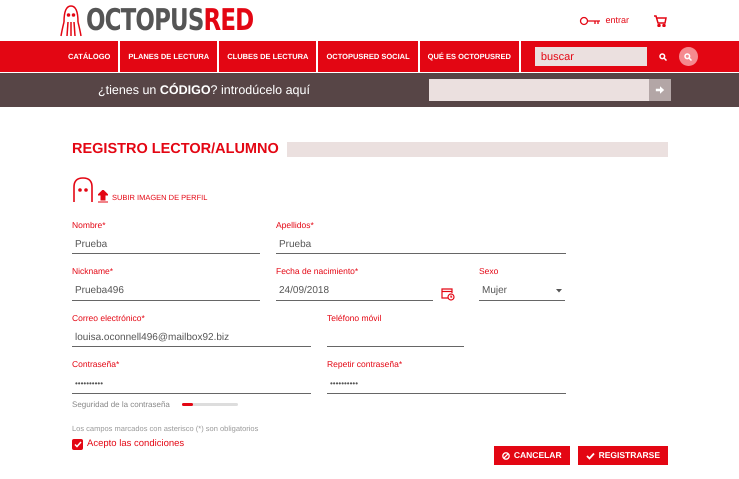  What do you see at coordinates (96, 364) in the screenshot?
I see `field-label: Contraseña*` at bounding box center [96, 364].